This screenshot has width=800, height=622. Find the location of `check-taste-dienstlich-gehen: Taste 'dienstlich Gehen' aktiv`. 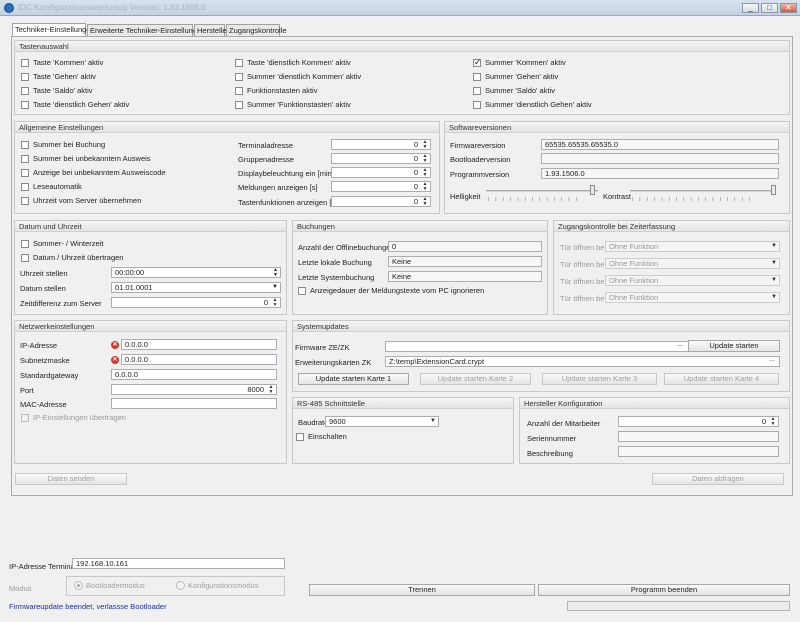

check-taste-dienstlich-gehen: Taste 'dienstlich Gehen' aktiv is located at coordinates (75, 104).